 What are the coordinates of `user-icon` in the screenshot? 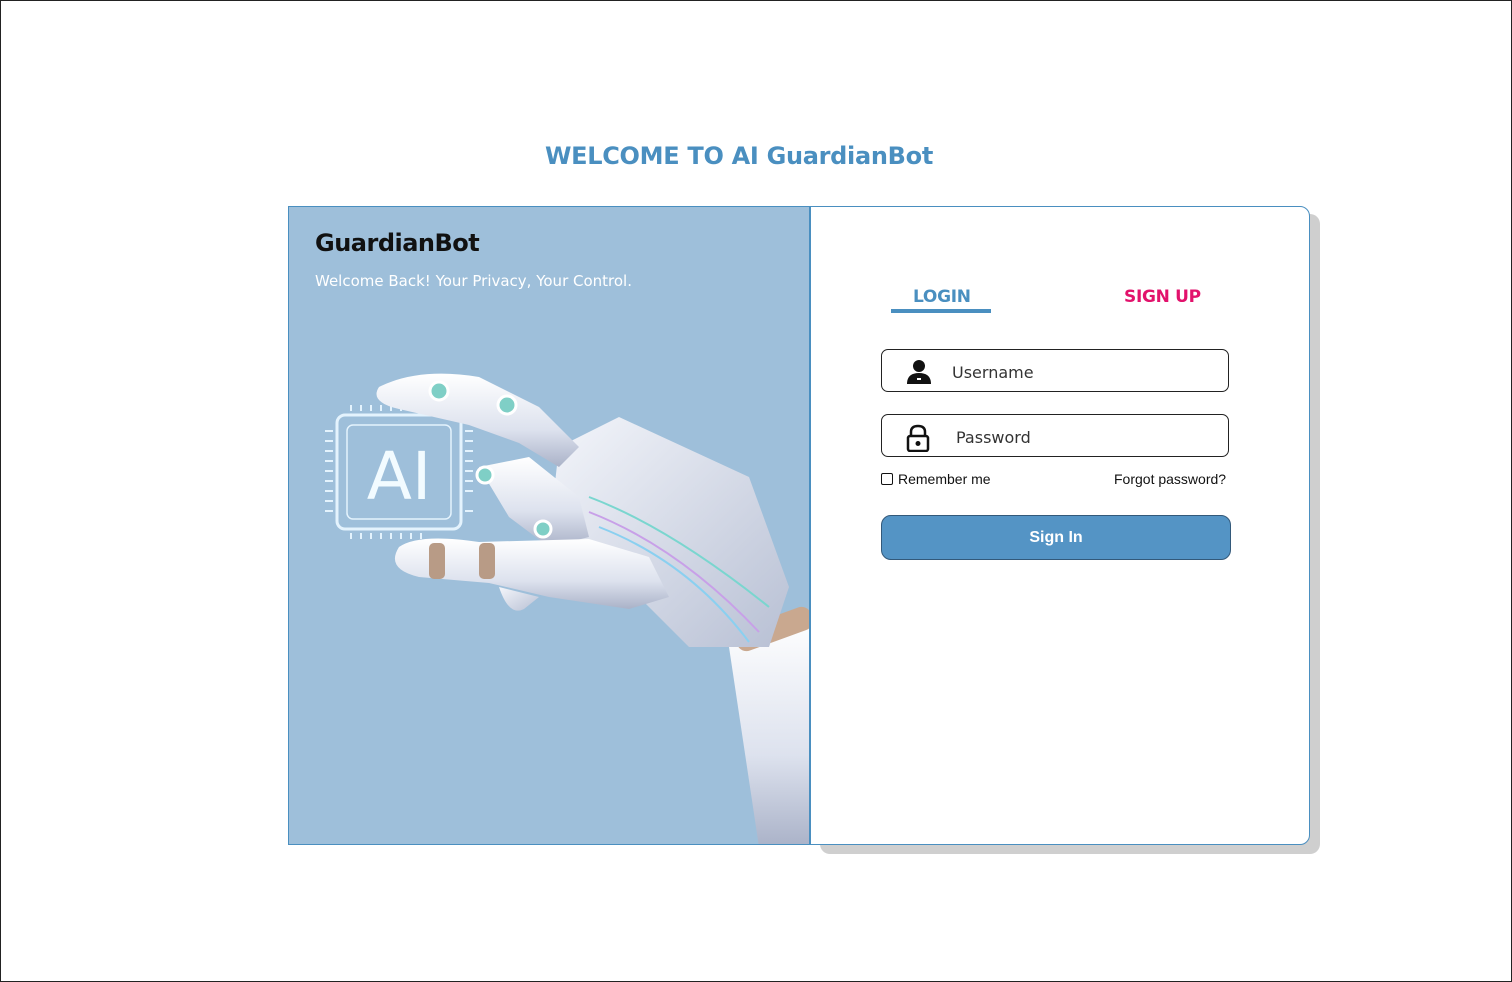 It's located at (919, 374).